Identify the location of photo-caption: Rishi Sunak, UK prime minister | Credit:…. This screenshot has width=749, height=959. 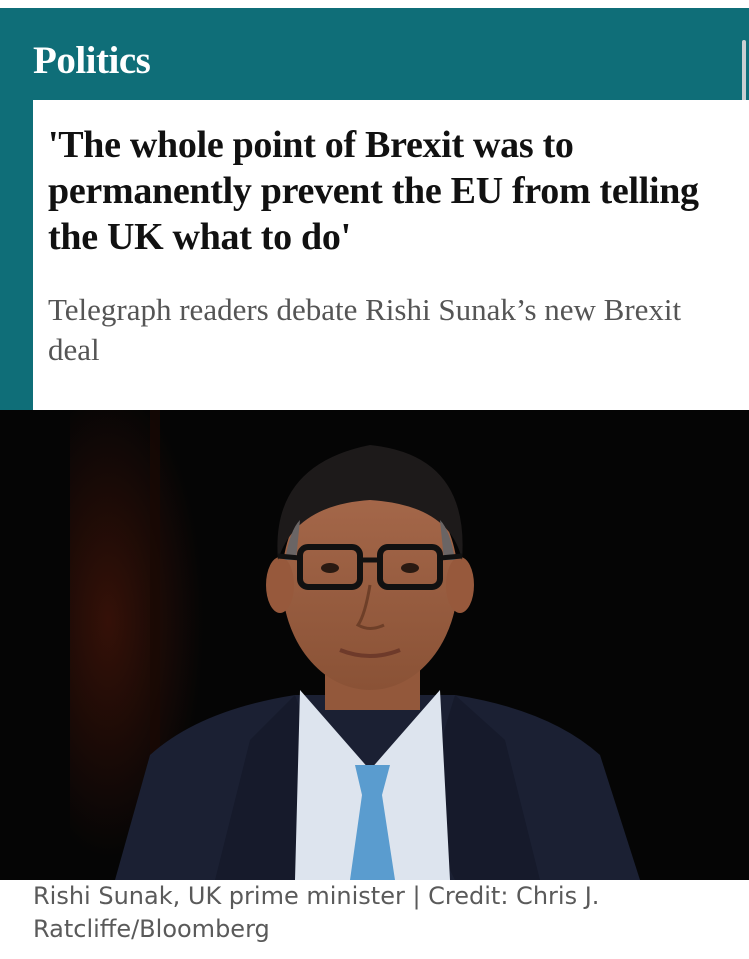
(316, 912).